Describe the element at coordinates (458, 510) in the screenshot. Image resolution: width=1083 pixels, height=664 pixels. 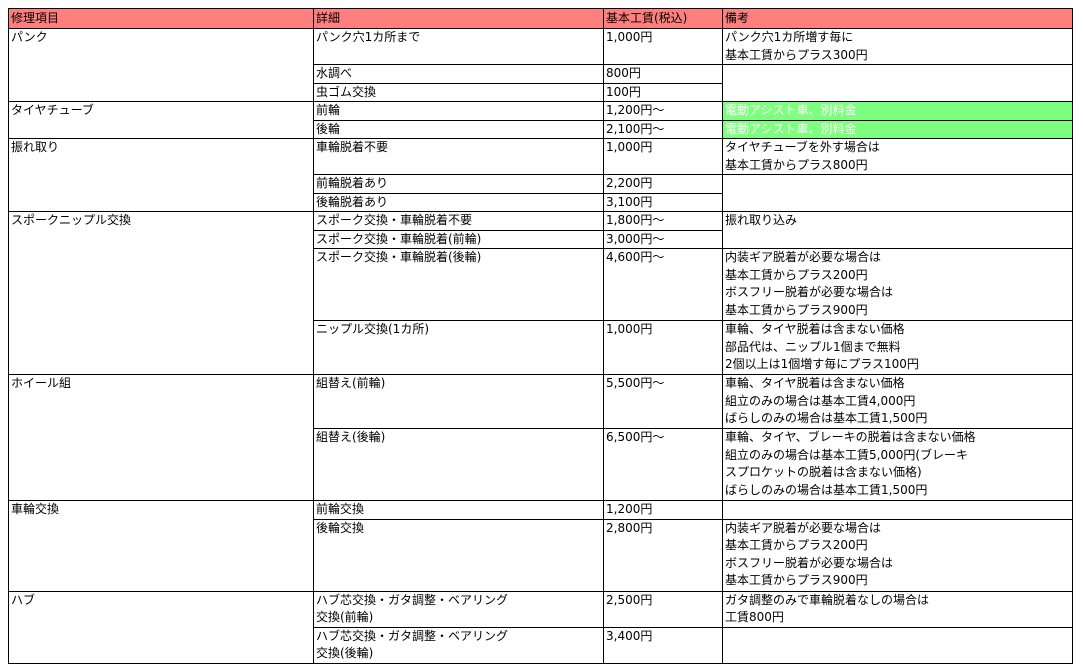
I see `cell-detail: 前輪交換` at that location.